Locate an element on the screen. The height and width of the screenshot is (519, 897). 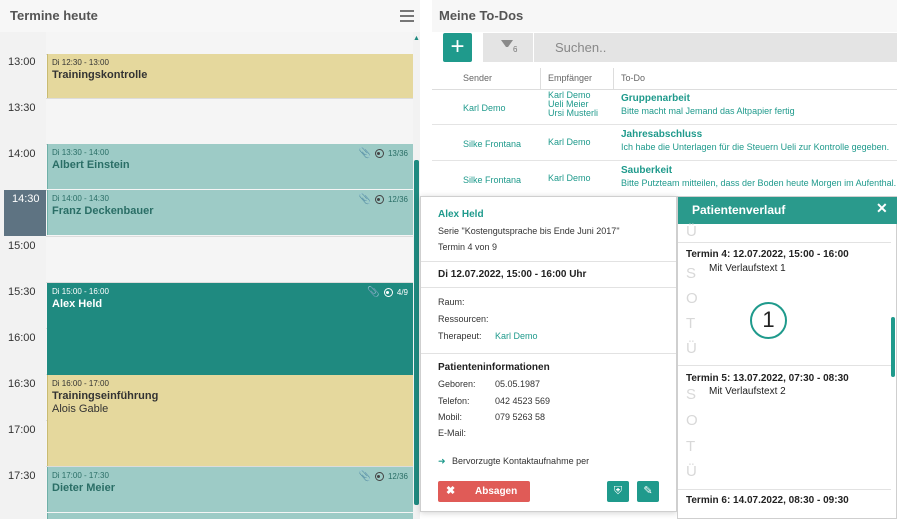
telefon-label: Telefon: is located at coordinates (454, 401).